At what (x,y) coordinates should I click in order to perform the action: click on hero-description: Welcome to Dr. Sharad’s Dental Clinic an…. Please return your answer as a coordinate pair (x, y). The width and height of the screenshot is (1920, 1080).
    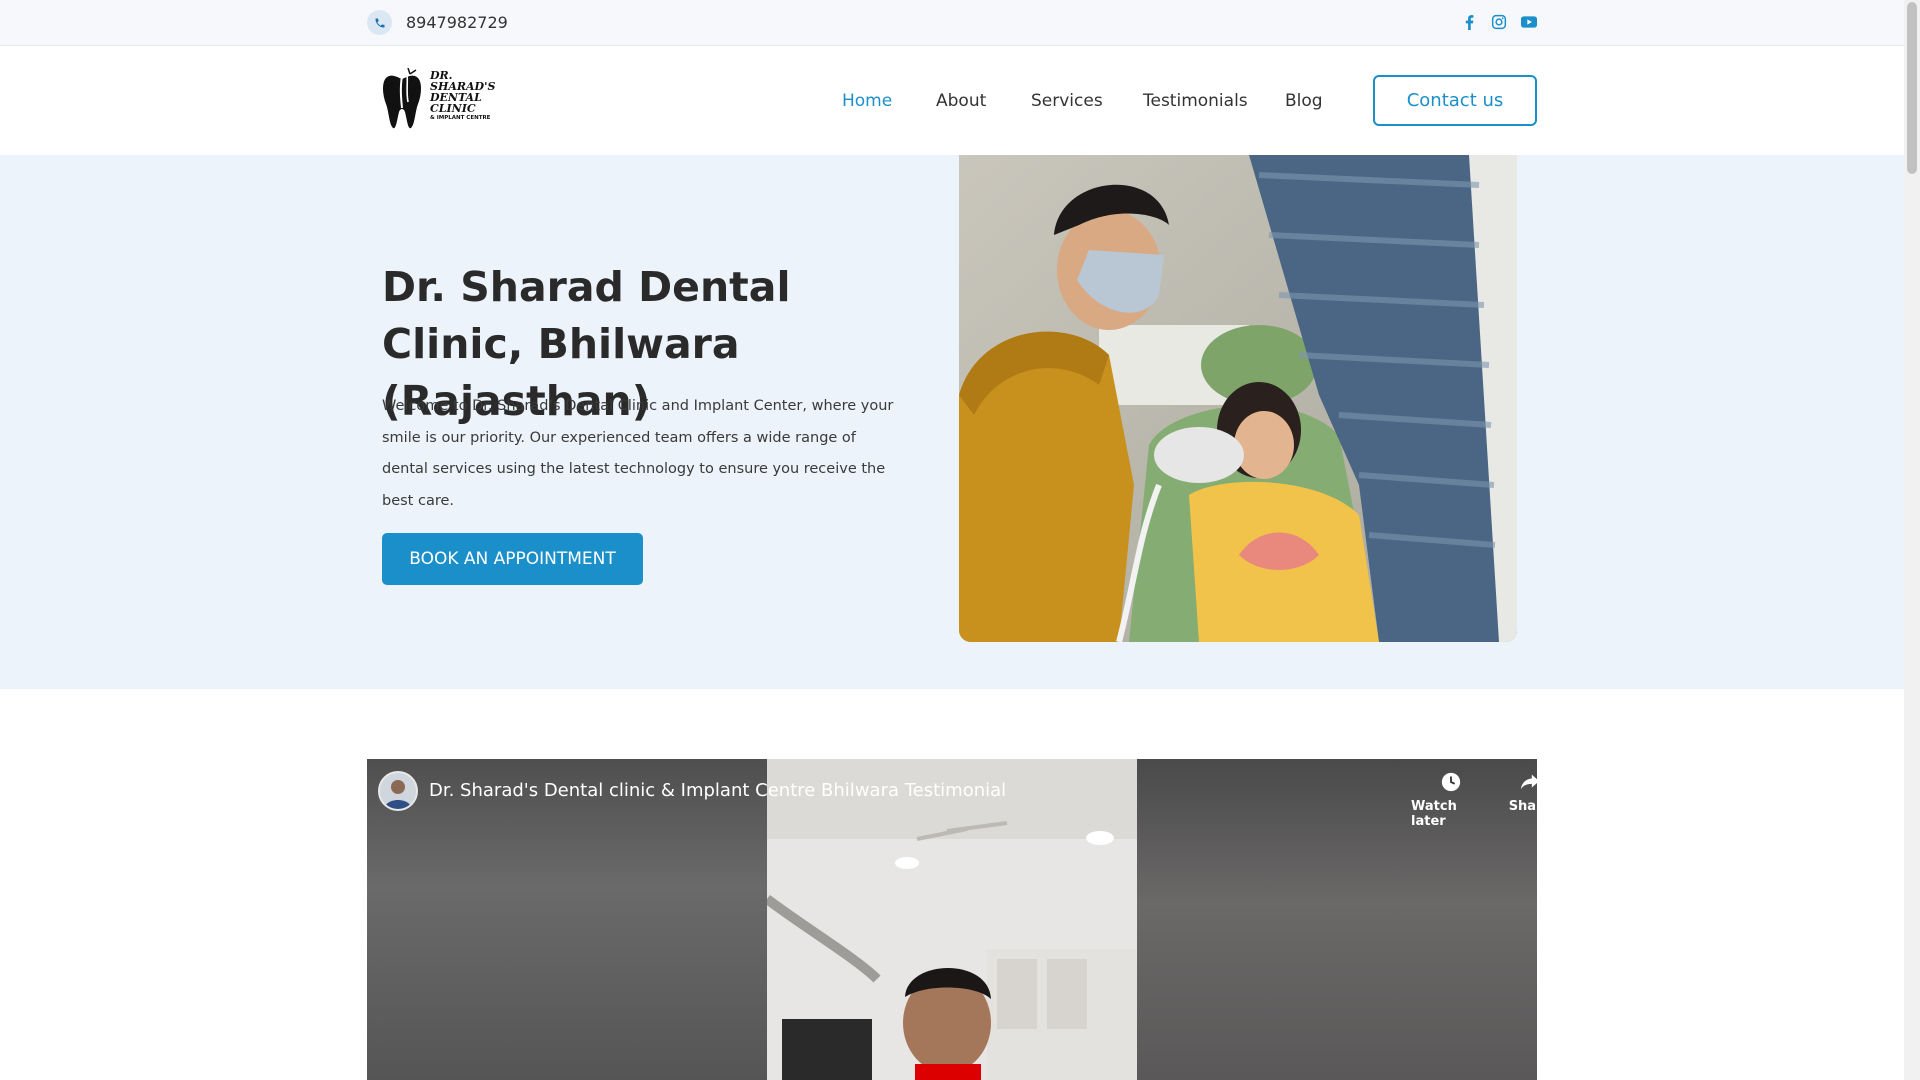
    Looking at the image, I should click on (638, 453).